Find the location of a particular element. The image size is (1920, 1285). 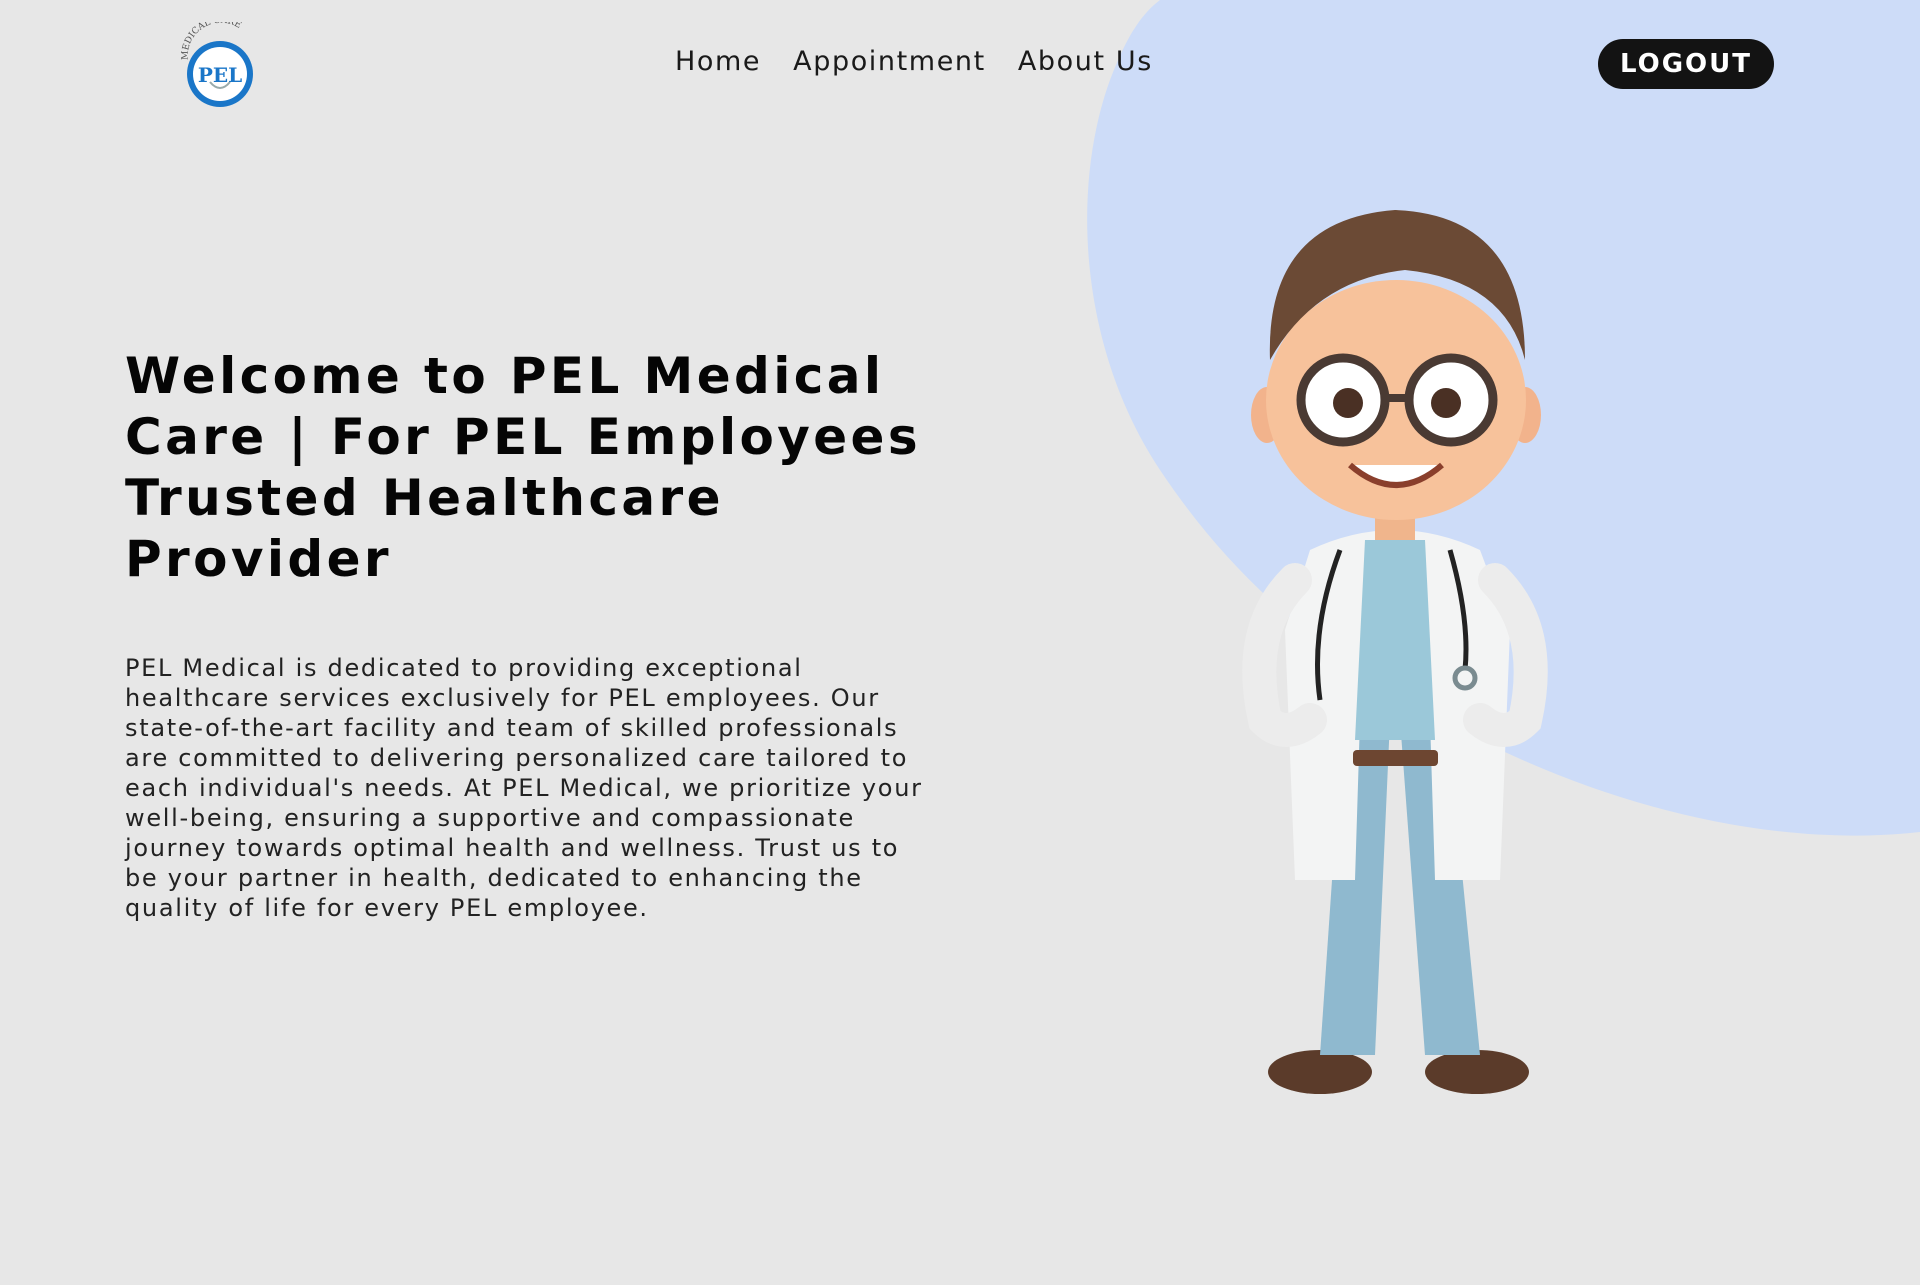

doctor-illustration-icon is located at coordinates (1395, 652).